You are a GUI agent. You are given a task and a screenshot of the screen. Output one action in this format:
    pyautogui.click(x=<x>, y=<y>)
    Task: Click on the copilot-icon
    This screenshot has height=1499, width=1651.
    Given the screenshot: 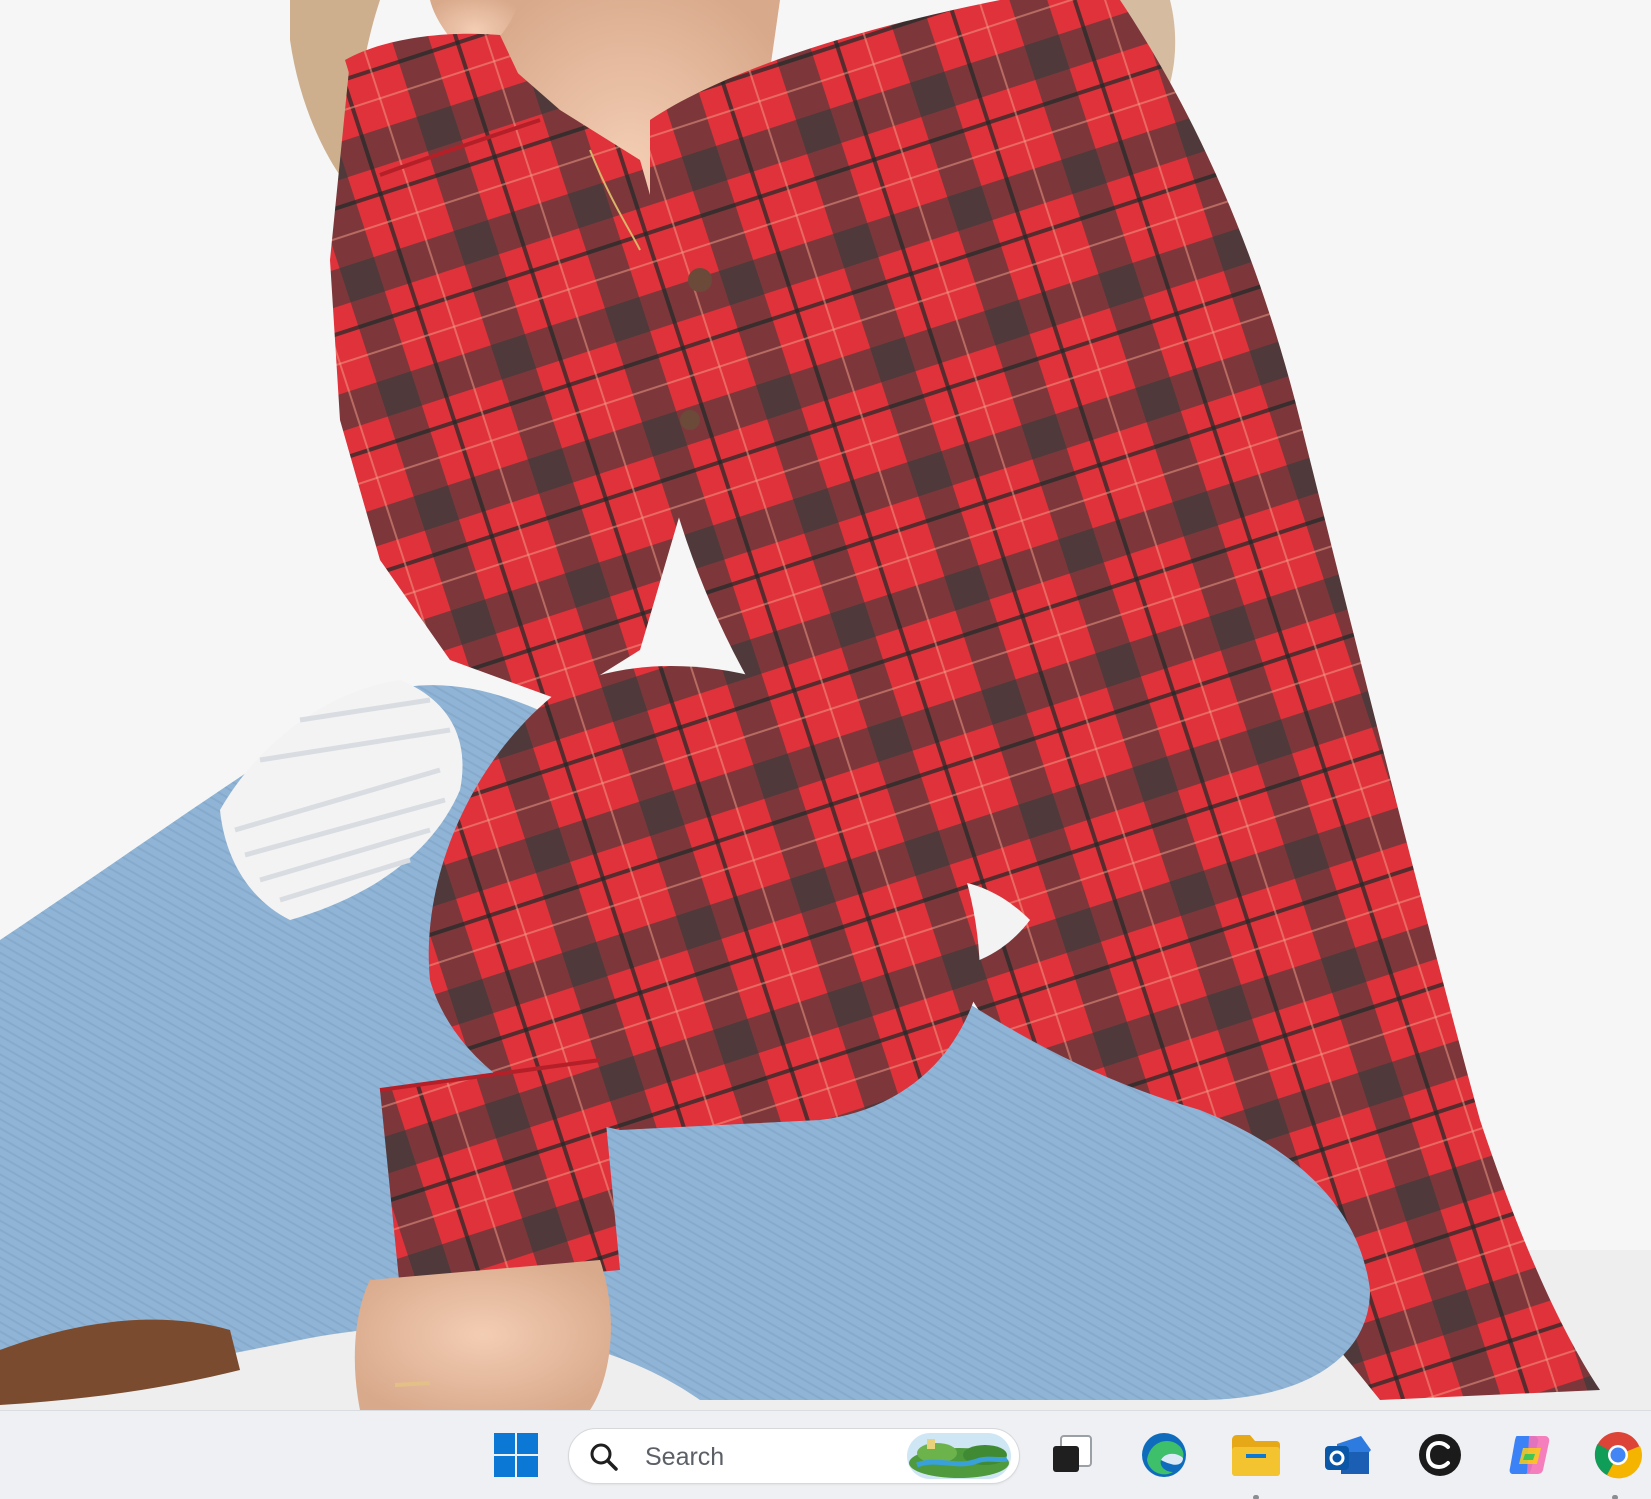 What is the action you would take?
    pyautogui.click(x=1529, y=1455)
    